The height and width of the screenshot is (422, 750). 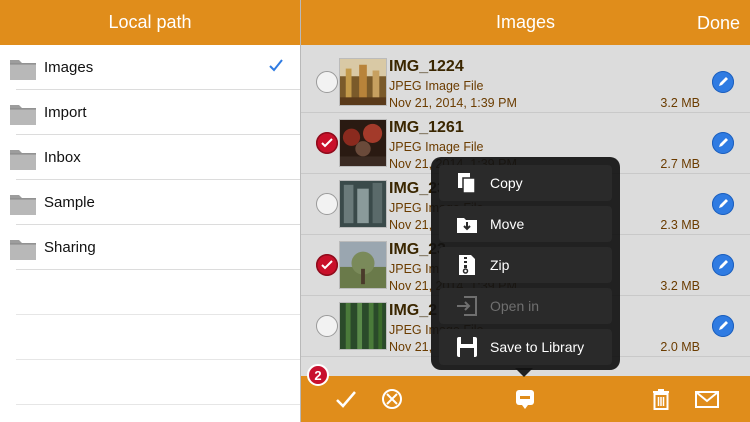 What do you see at coordinates (150, 247) in the screenshot?
I see `folder-item-sharing: Sharing` at bounding box center [150, 247].